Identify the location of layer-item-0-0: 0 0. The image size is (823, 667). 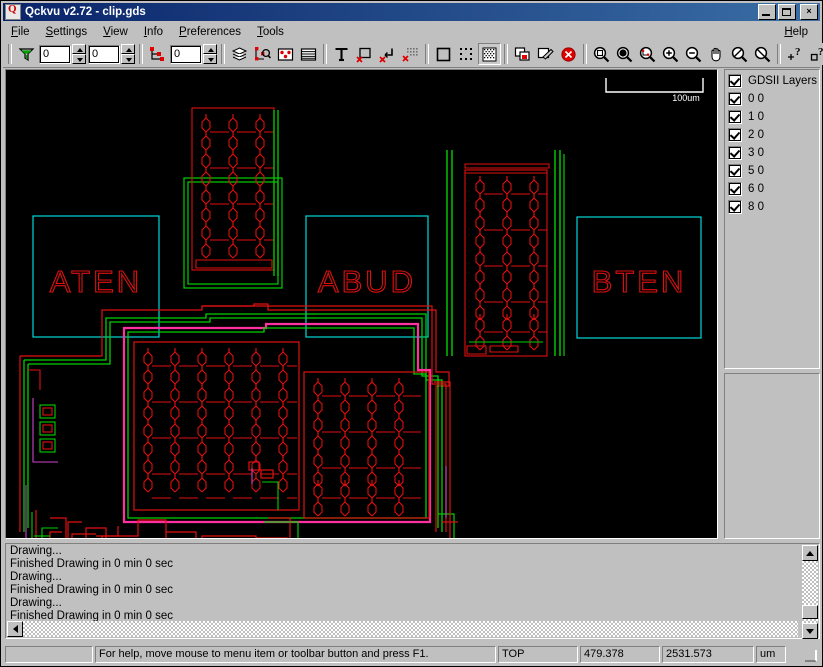
(773, 99).